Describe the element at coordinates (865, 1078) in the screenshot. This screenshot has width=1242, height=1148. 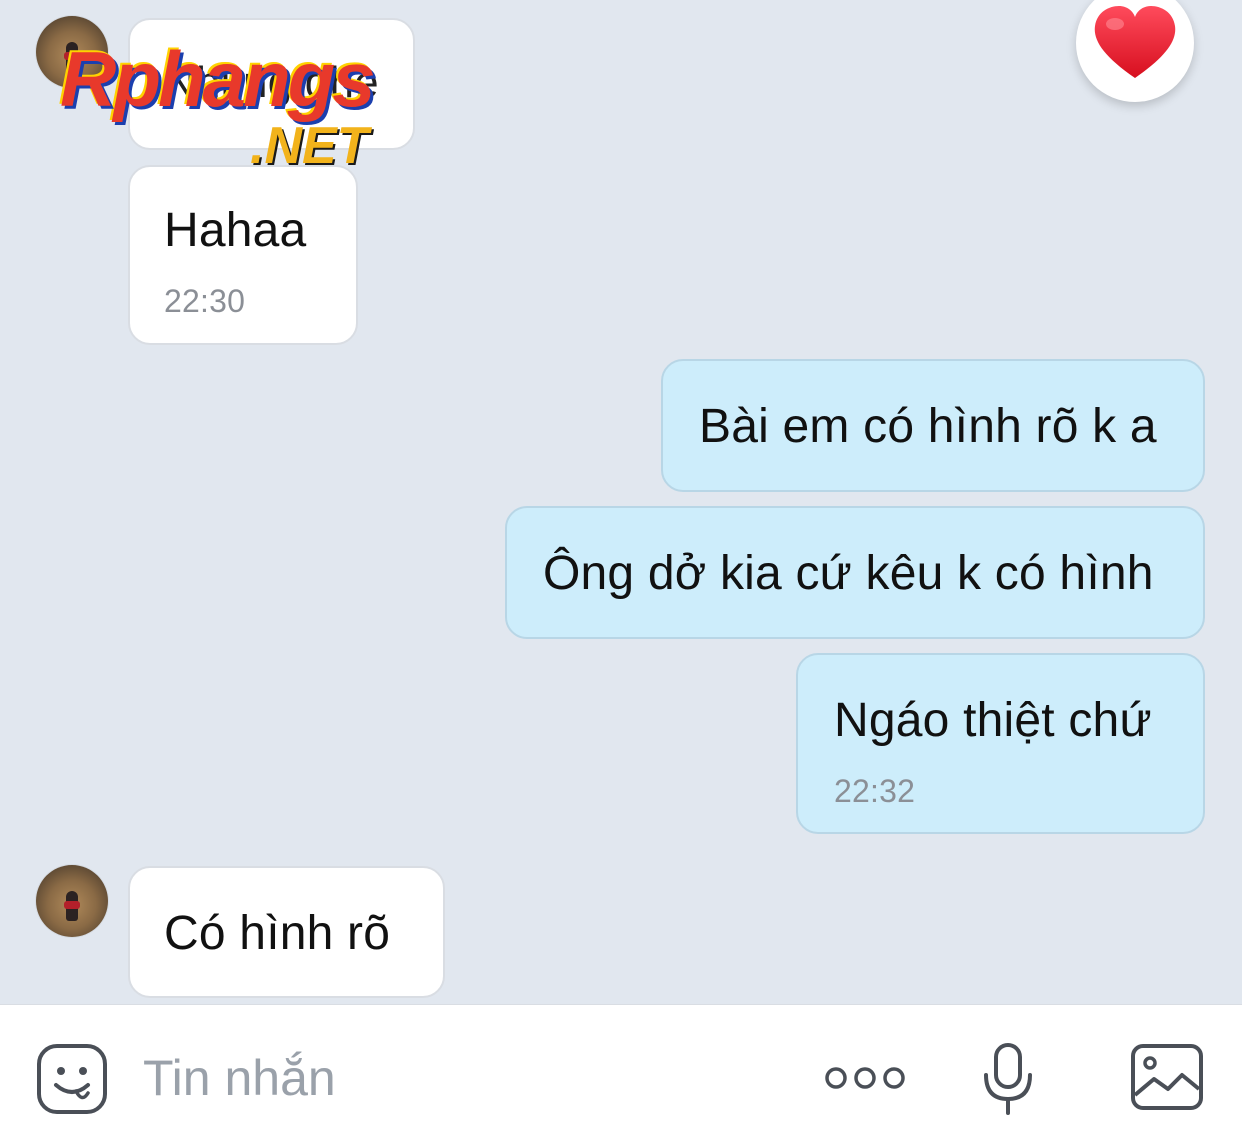
I see `more-dots-icon` at that location.